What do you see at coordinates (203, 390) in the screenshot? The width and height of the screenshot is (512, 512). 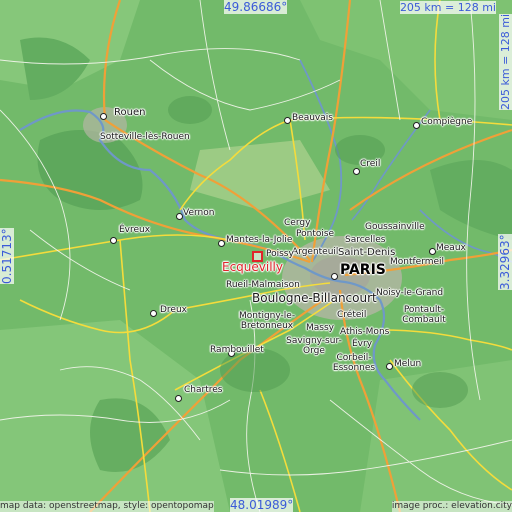 I see `city-label-chartres: Chartres` at bounding box center [203, 390].